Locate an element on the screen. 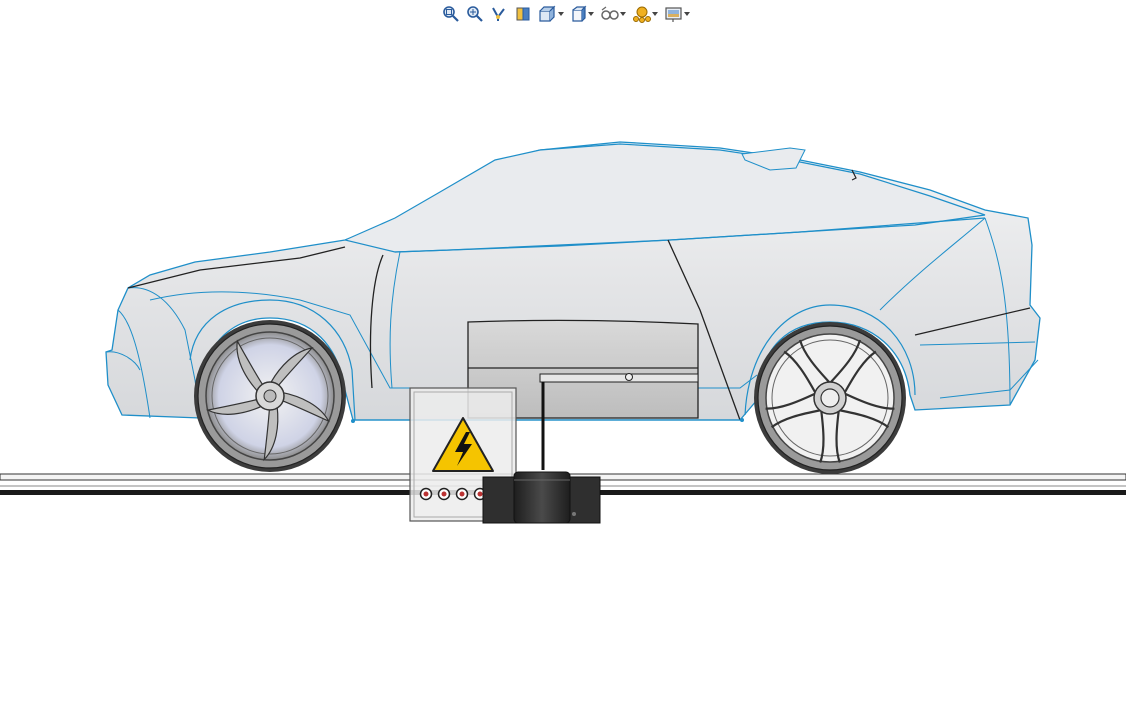 This screenshot has height=713, width=1126. edit-appearance-button is located at coordinates (645, 14).